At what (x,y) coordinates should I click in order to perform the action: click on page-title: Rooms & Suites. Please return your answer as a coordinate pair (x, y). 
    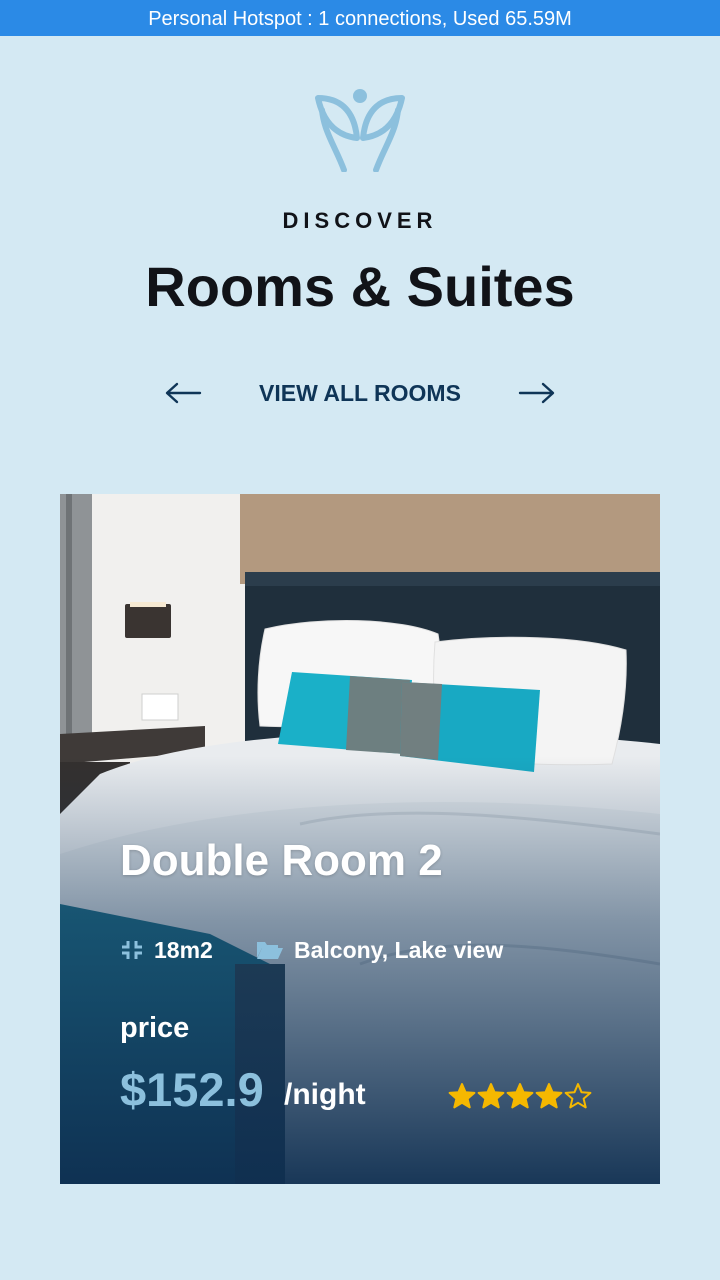
    Looking at the image, I should click on (360, 286).